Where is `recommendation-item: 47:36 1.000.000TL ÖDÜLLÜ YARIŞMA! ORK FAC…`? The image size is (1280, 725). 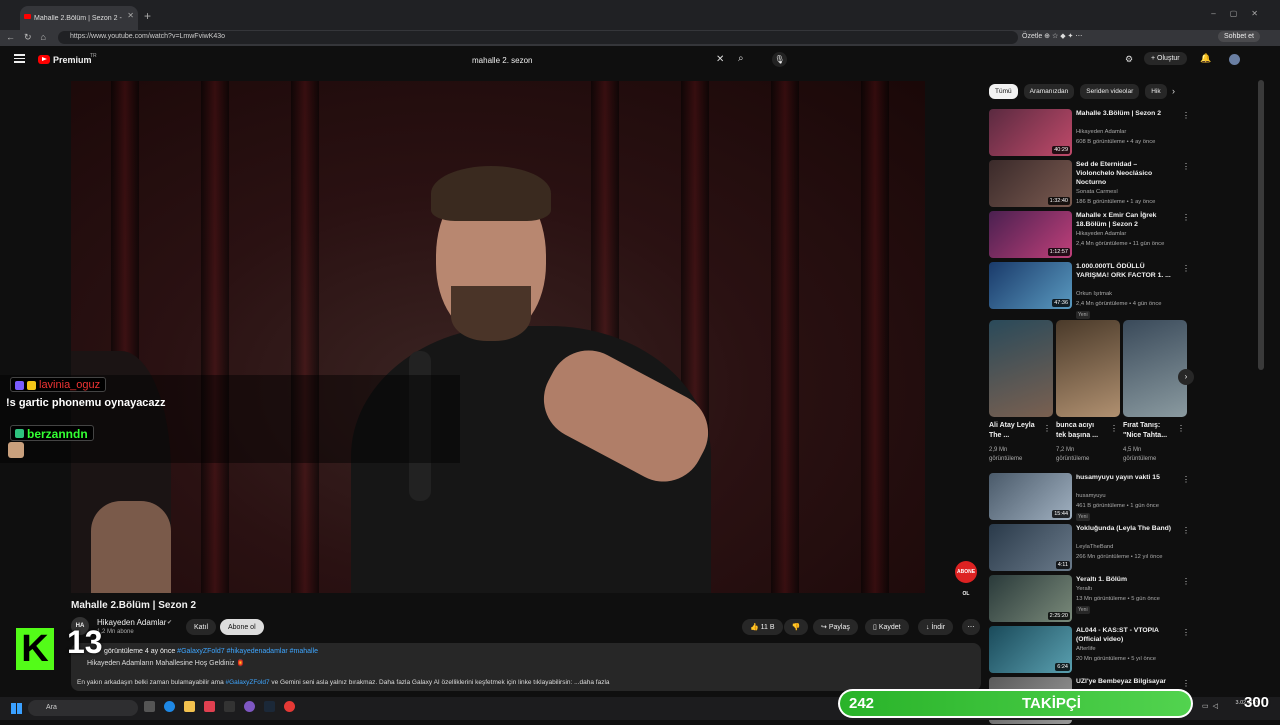
recommendation-item: 47:36 1.000.000TL ÖDÜLLÜ YARIŞMA! ORK FAC… is located at coordinates (1089, 290).